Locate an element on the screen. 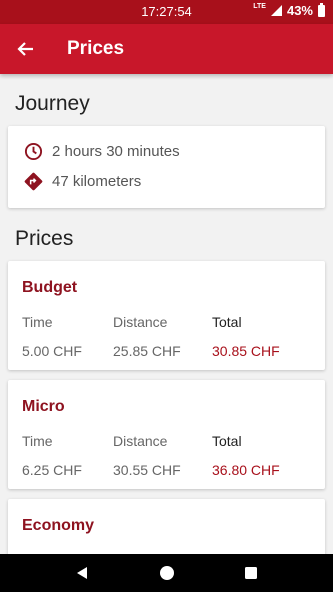  battery-level: 43% is located at coordinates (299, 10).